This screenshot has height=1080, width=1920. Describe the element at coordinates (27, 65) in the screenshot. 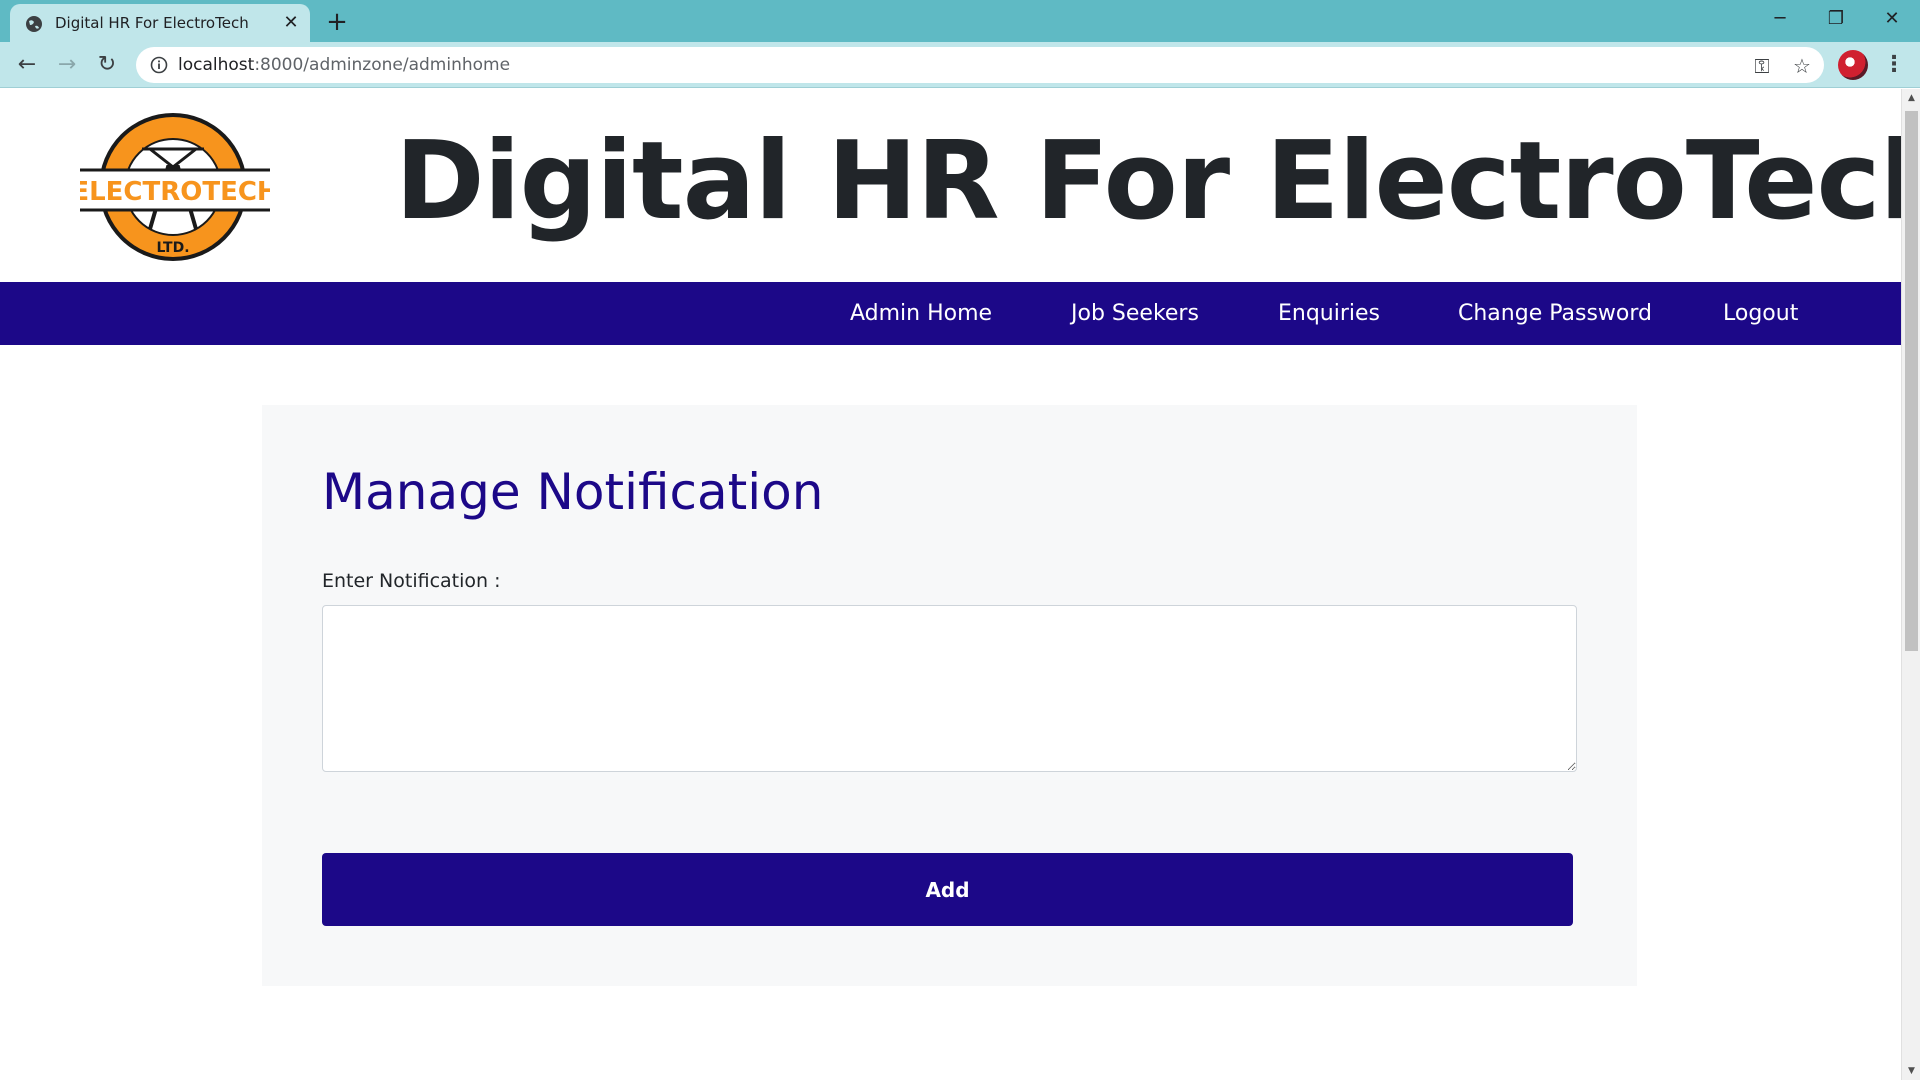

I see `back-arrow-icon: ←` at that location.